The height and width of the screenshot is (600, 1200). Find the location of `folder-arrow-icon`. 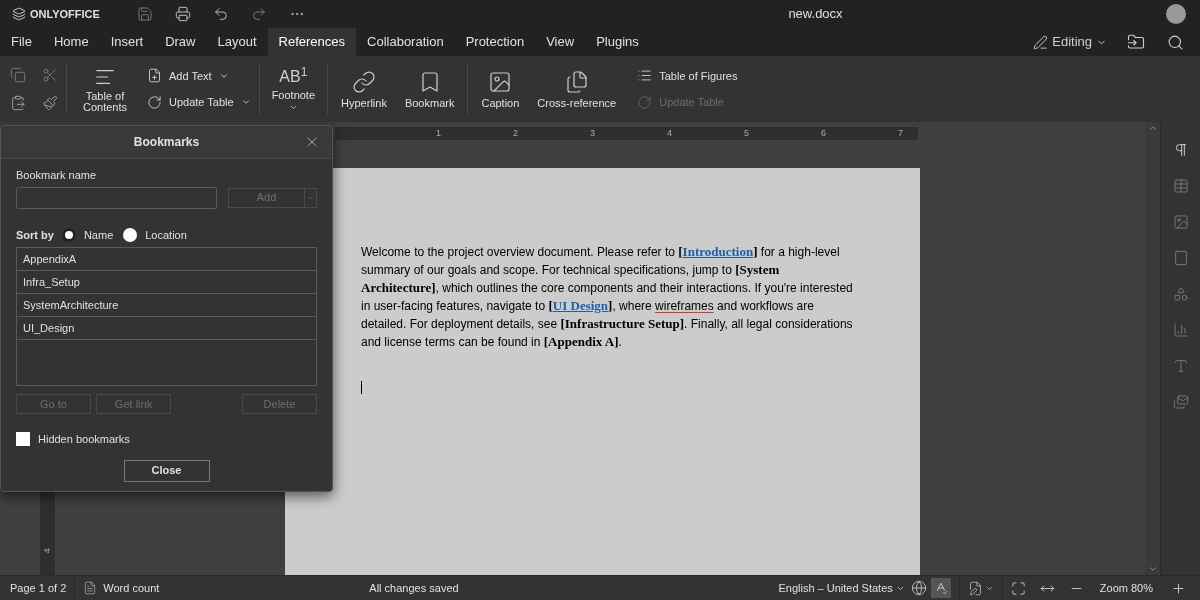

folder-arrow-icon is located at coordinates (1136, 42).